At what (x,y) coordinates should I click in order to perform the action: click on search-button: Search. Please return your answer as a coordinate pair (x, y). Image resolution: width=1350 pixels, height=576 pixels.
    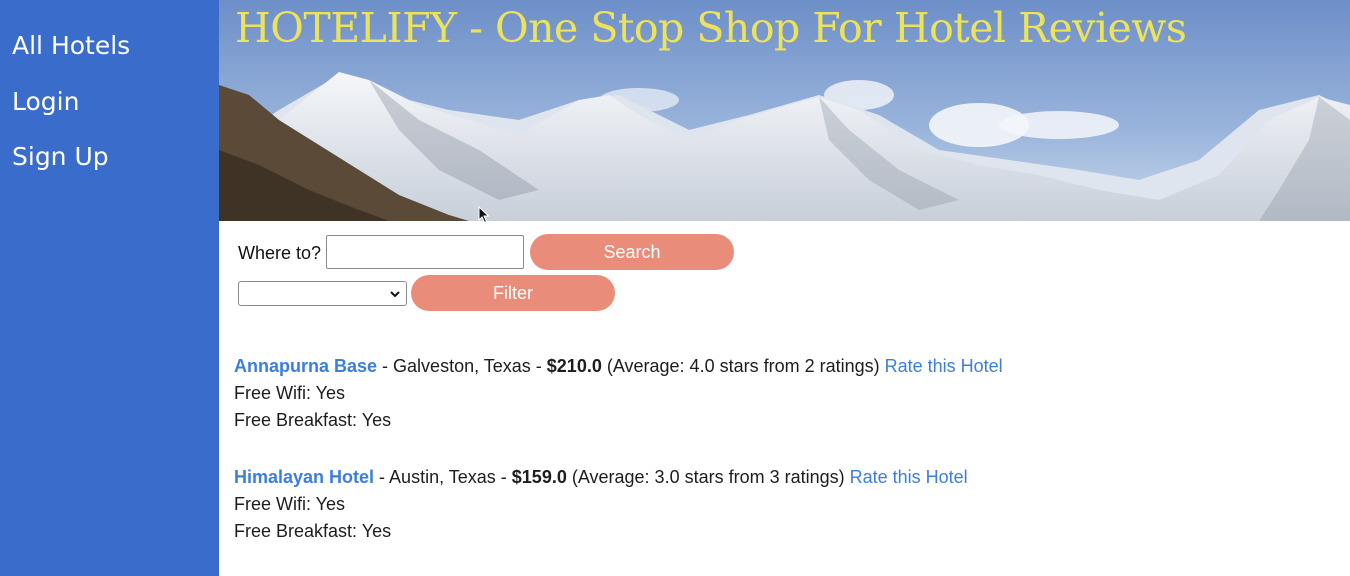
    Looking at the image, I should click on (632, 252).